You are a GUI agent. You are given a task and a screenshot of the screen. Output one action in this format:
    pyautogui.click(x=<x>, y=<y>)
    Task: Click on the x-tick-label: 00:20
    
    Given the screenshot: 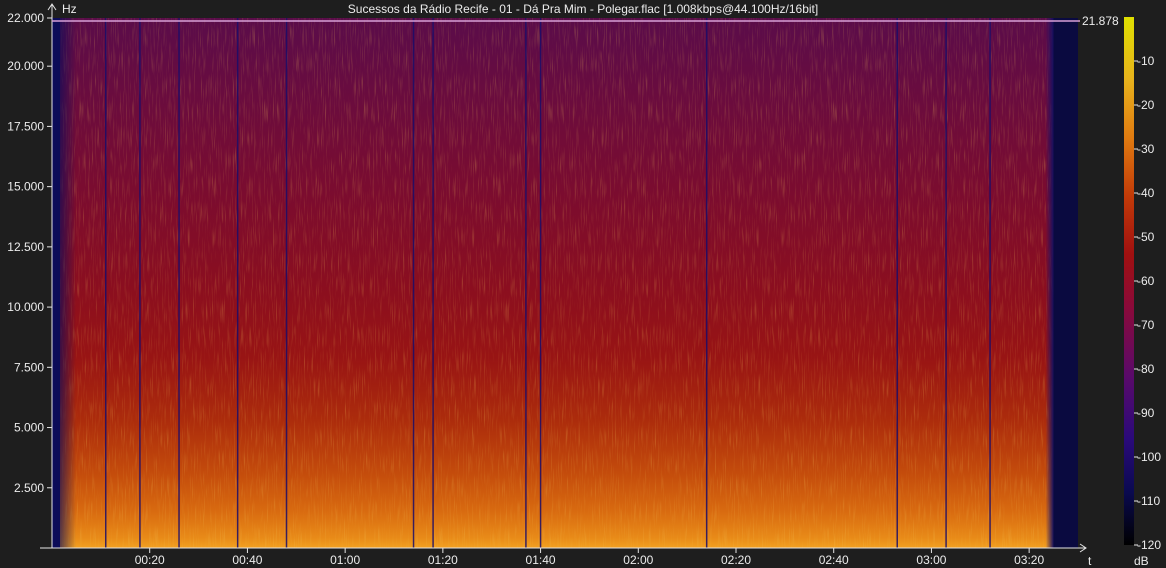 What is the action you would take?
    pyautogui.click(x=150, y=560)
    